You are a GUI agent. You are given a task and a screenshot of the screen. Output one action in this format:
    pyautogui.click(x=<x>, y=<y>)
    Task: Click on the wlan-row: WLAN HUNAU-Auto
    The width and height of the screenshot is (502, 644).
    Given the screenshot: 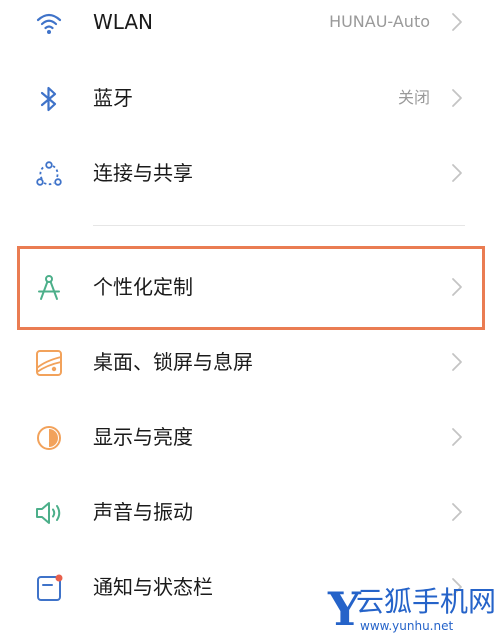 What is the action you would take?
    pyautogui.click(x=251, y=26)
    